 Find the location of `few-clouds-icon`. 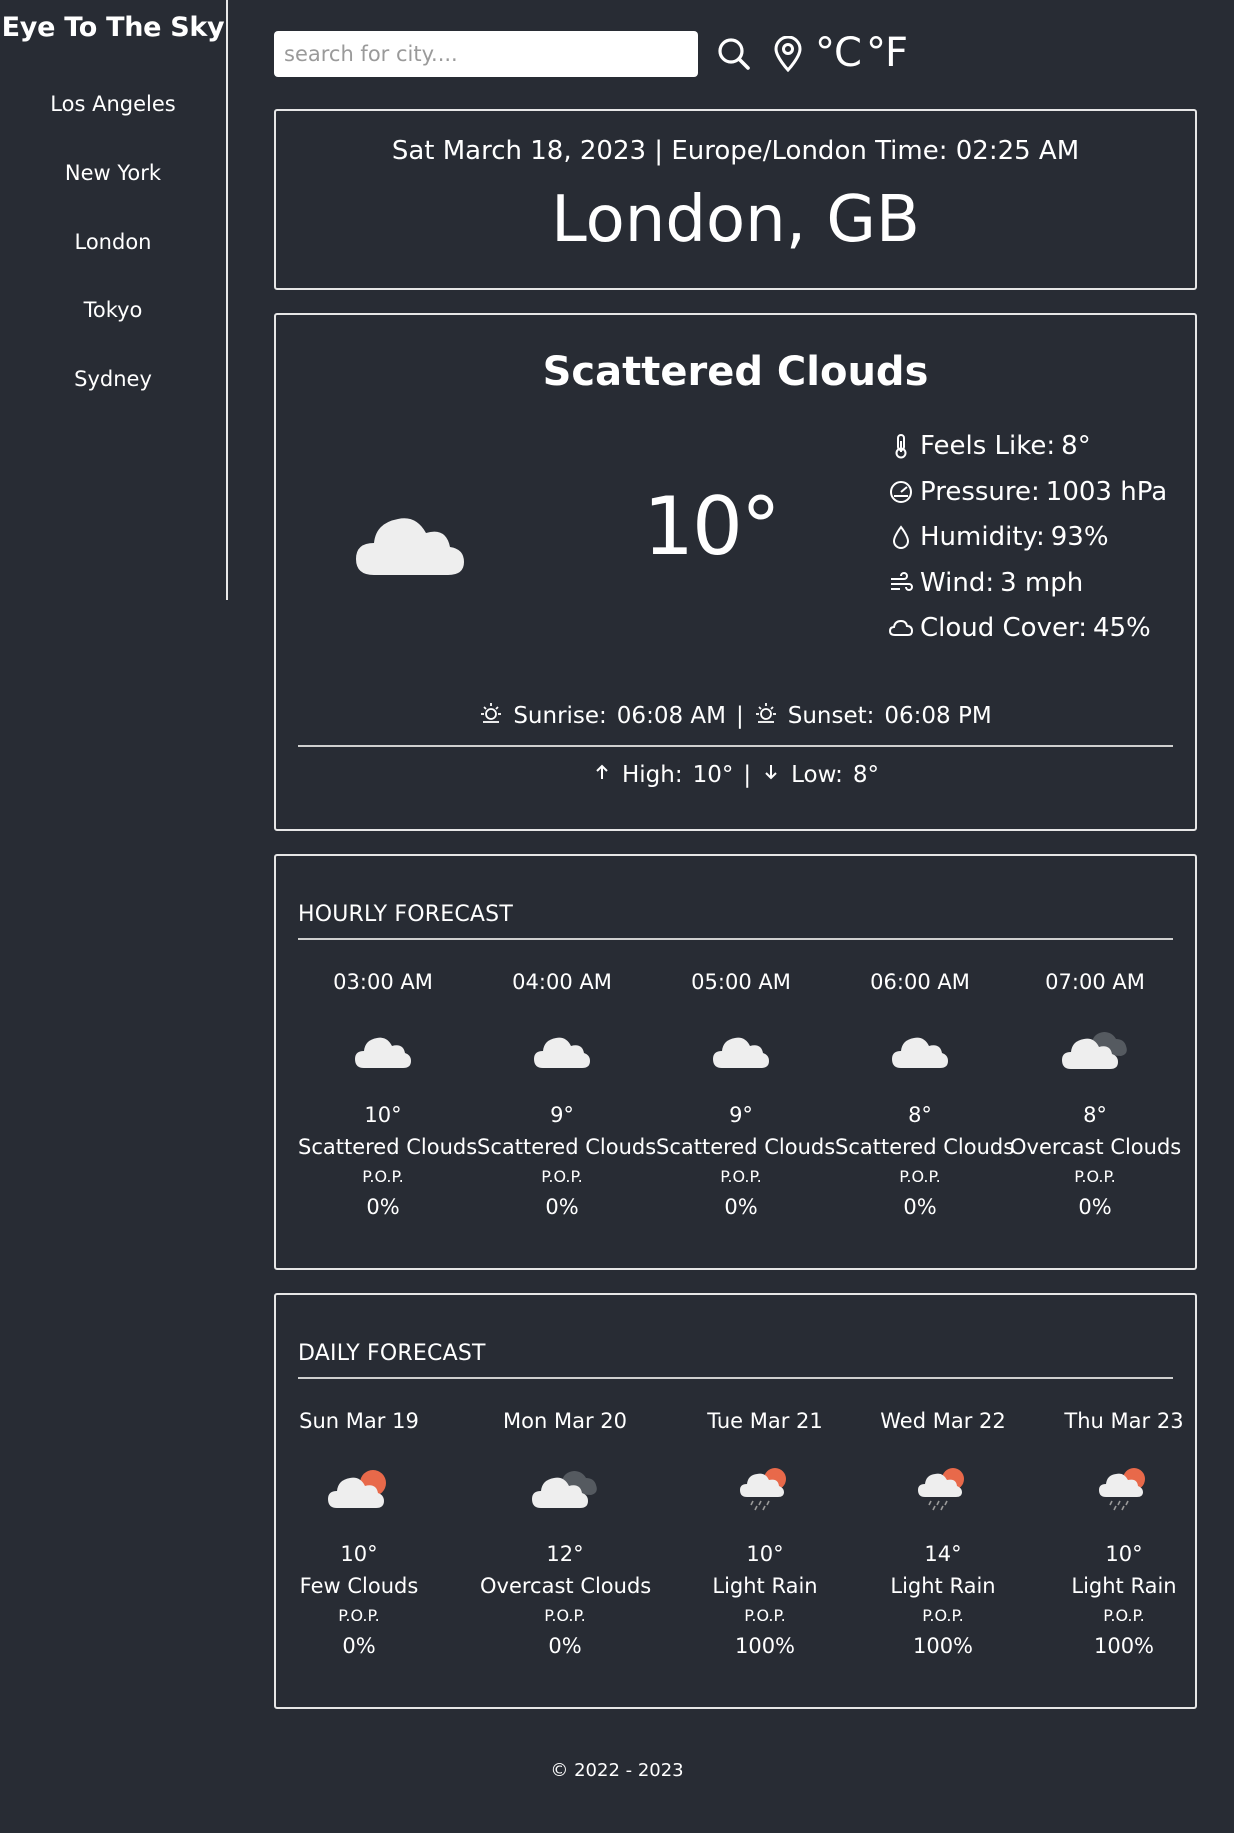

few-clouds-icon is located at coordinates (359, 1488).